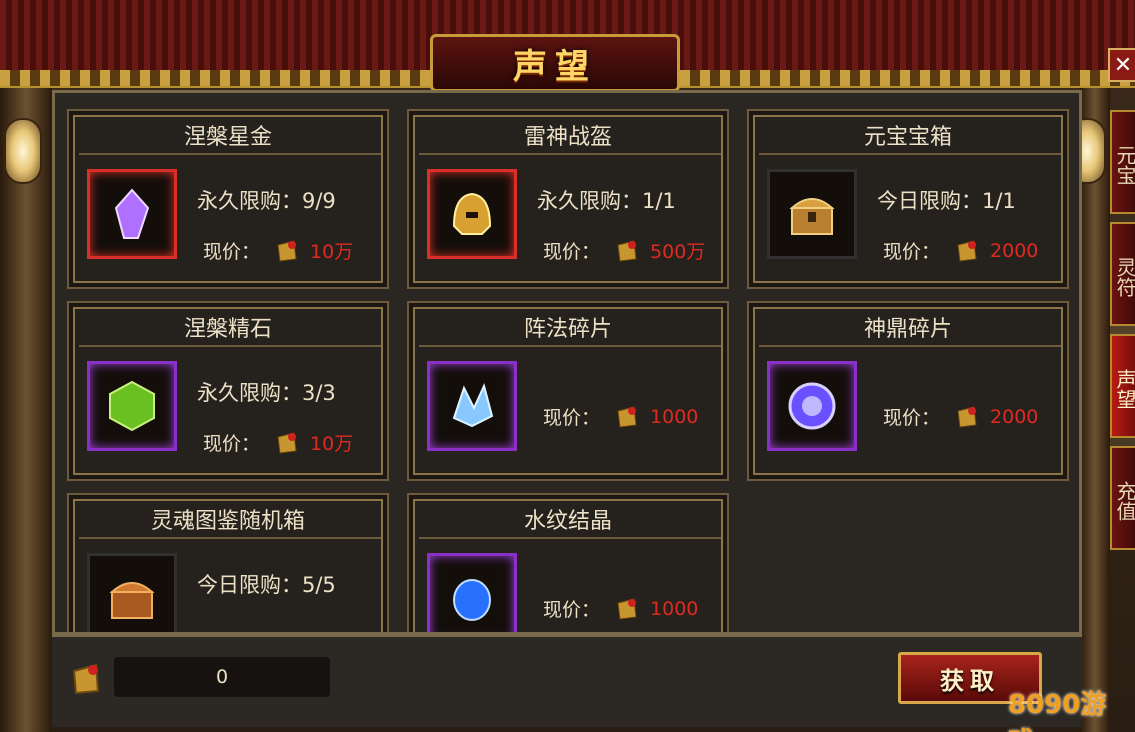 The image size is (1135, 732). I want to click on close-button: ✕, so click(1121, 65).